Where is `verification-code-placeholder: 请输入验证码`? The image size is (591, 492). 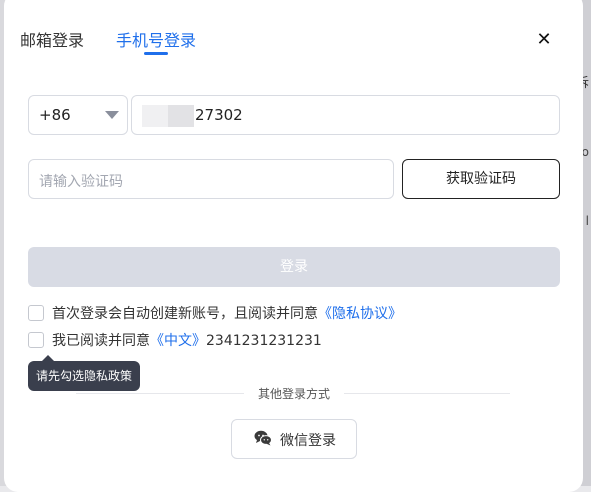 verification-code-placeholder: 请输入验证码 is located at coordinates (81, 182).